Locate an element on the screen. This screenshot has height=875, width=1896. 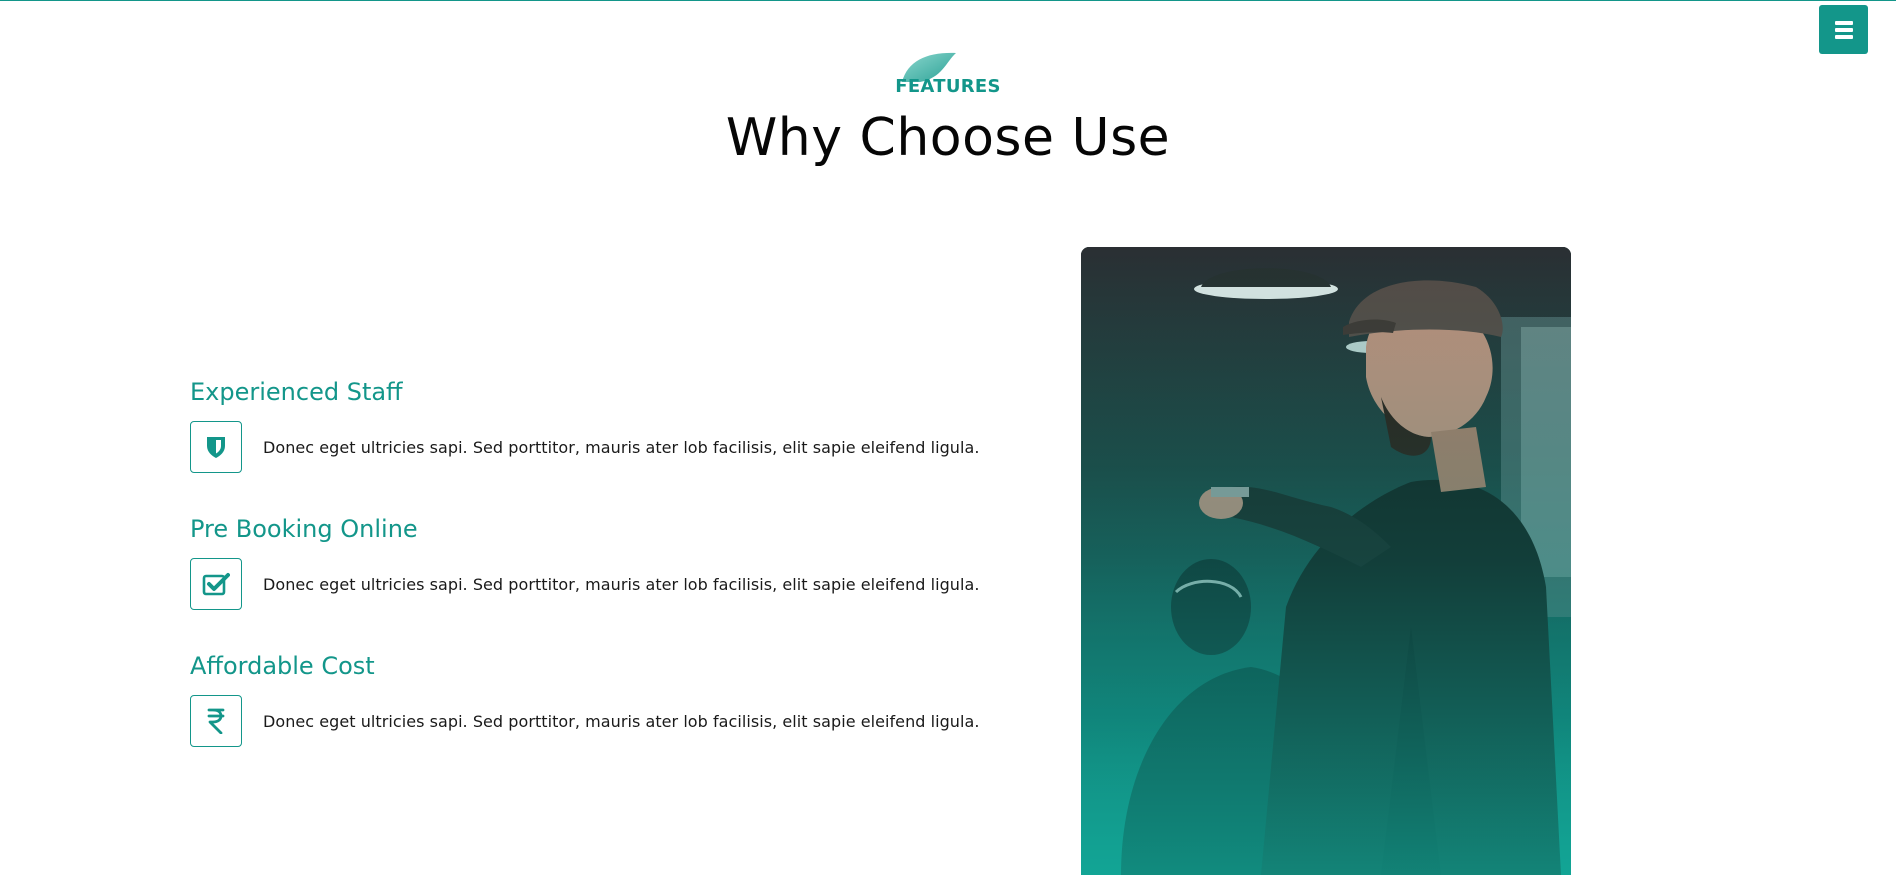
eyebrow-label: FEATURES is located at coordinates (948, 86).